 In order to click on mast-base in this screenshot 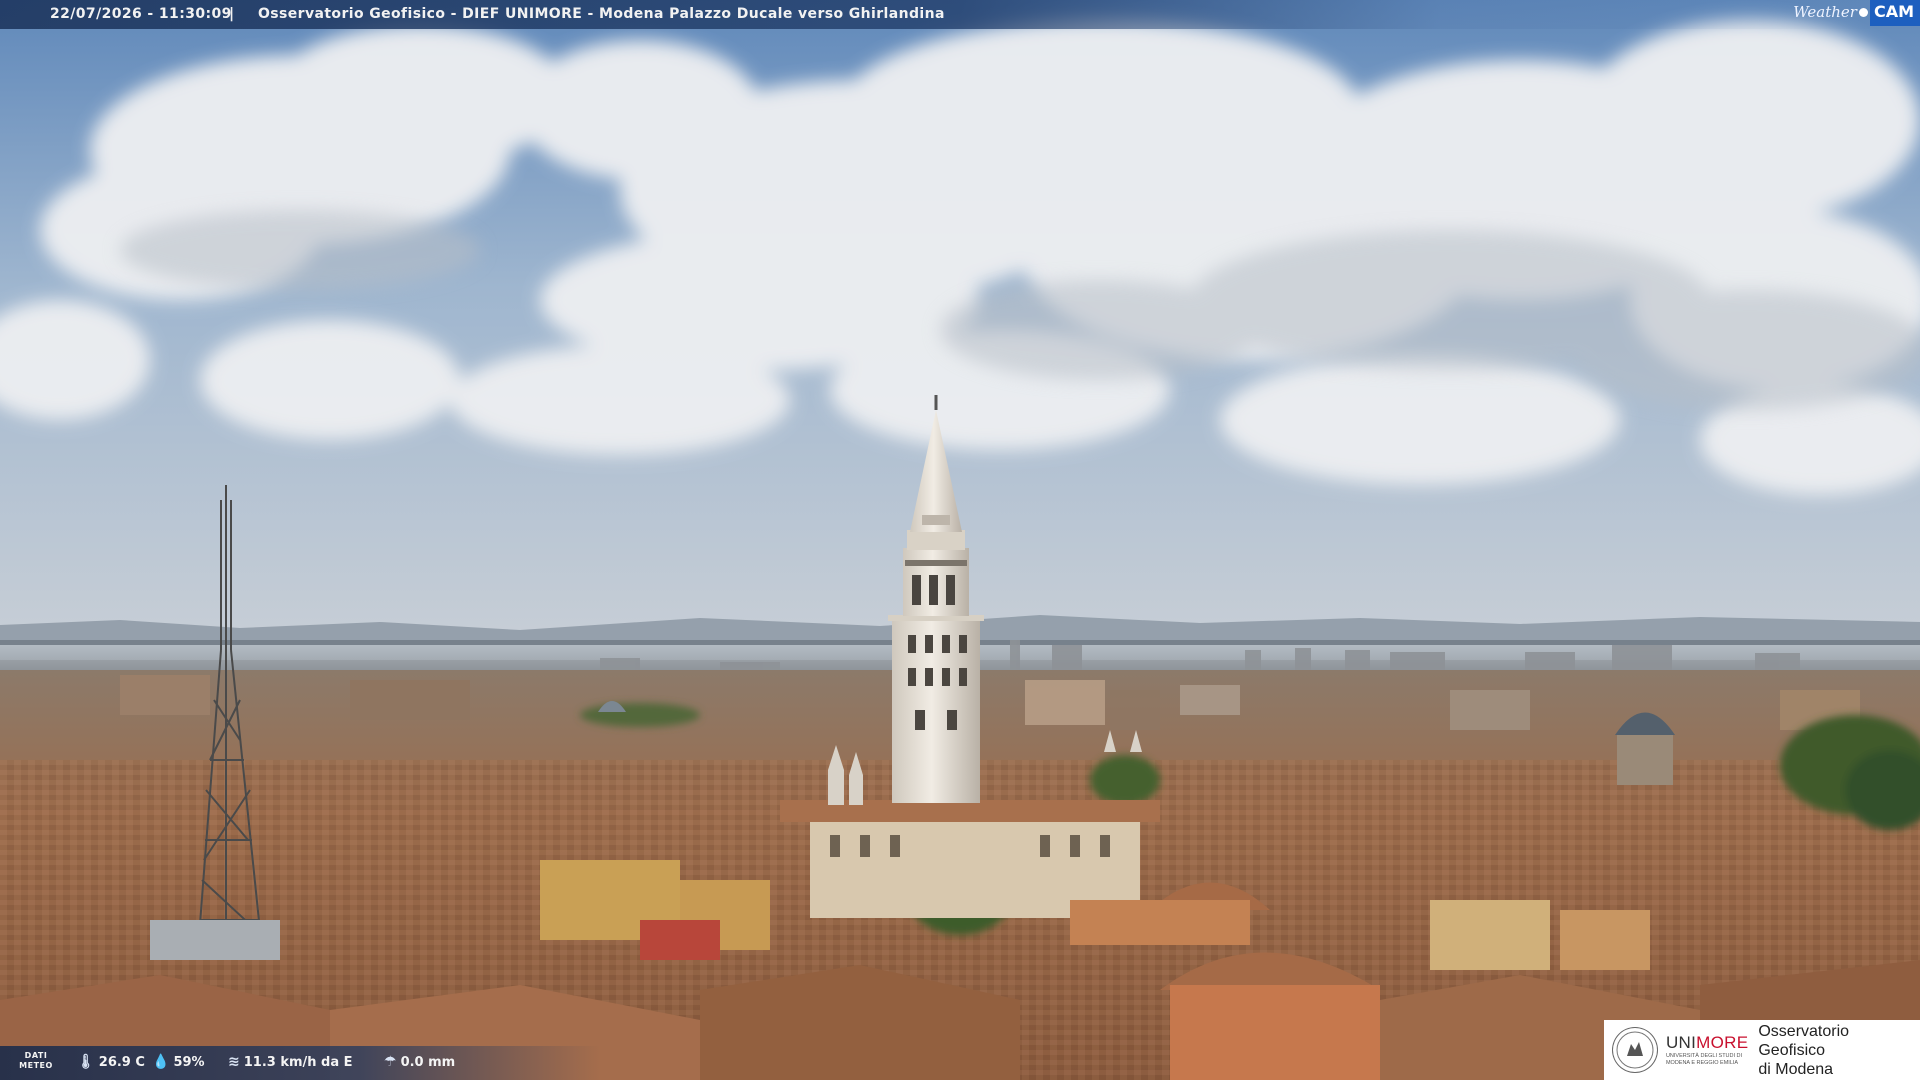, I will do `click(215, 940)`.